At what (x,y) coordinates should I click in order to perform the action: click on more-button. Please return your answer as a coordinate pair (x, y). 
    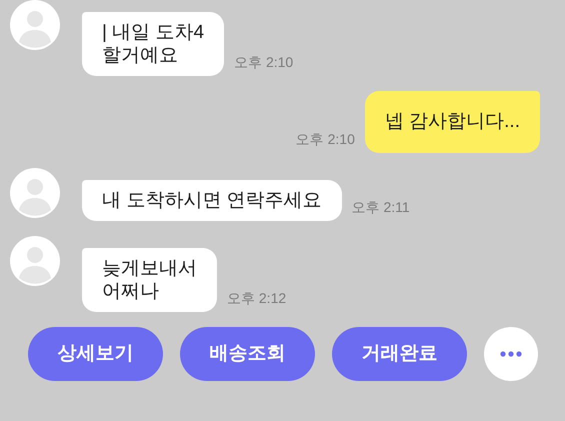
    Looking at the image, I should click on (511, 354).